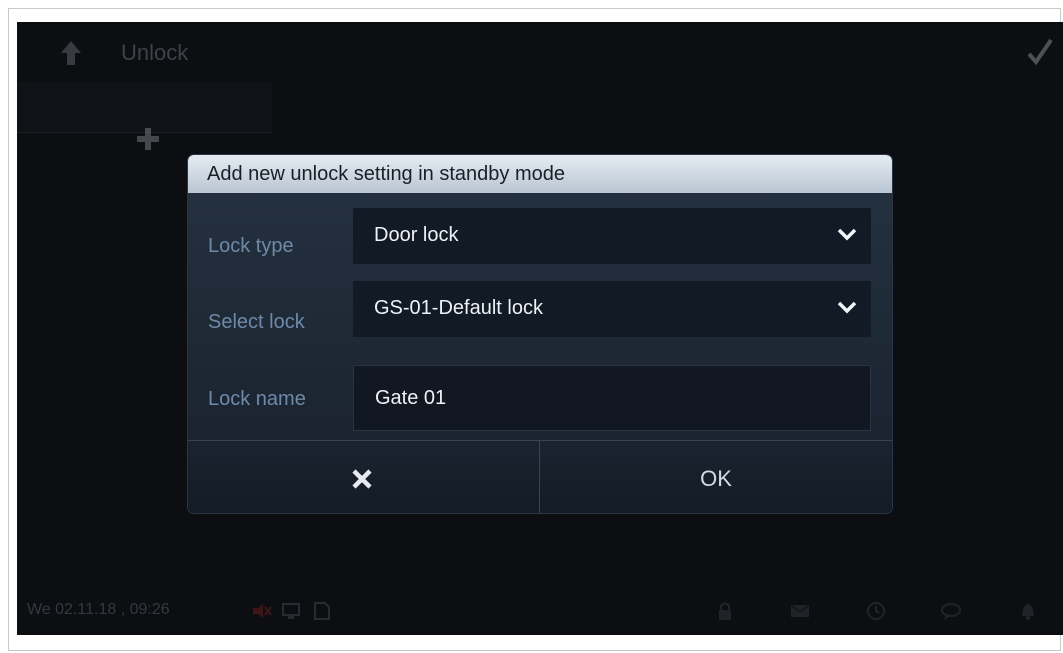 This screenshot has width=1063, height=653. I want to click on status-bar: We 02.11.18 , 09:26, so click(540, 612).